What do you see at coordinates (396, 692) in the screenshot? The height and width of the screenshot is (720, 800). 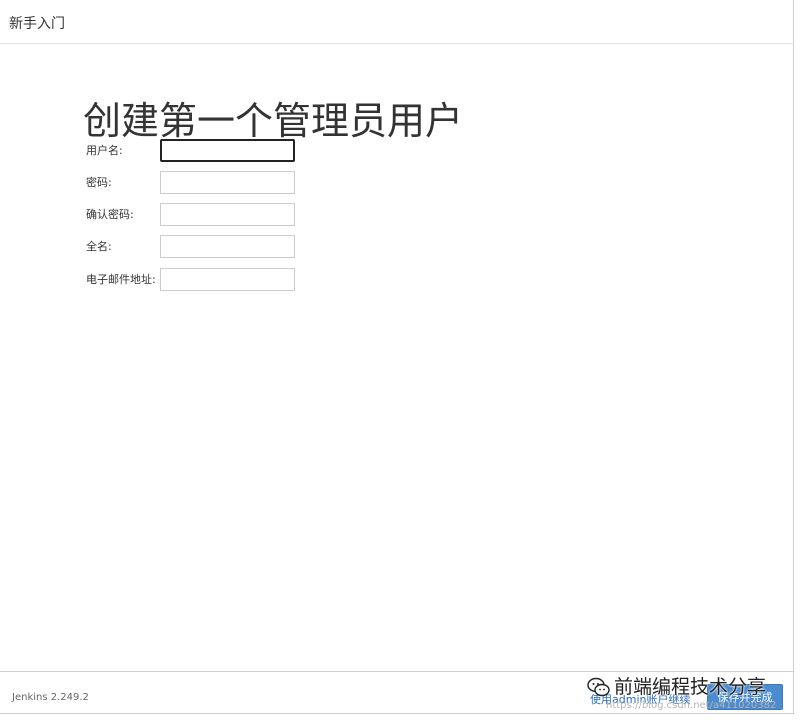 I see `wizard-footer: Jenkins 2.249.2 使用admin账户继续 保存并完成` at bounding box center [396, 692].